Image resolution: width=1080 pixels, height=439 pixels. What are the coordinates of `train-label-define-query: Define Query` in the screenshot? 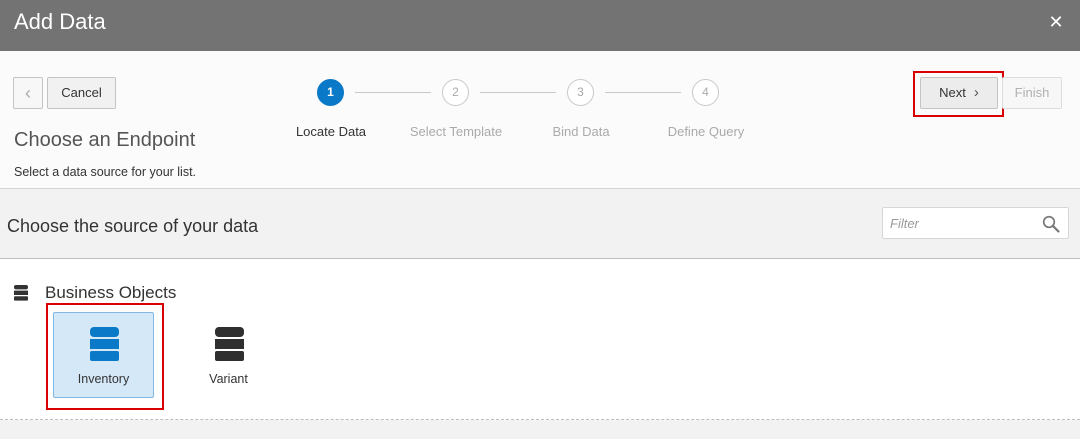 It's located at (706, 131).